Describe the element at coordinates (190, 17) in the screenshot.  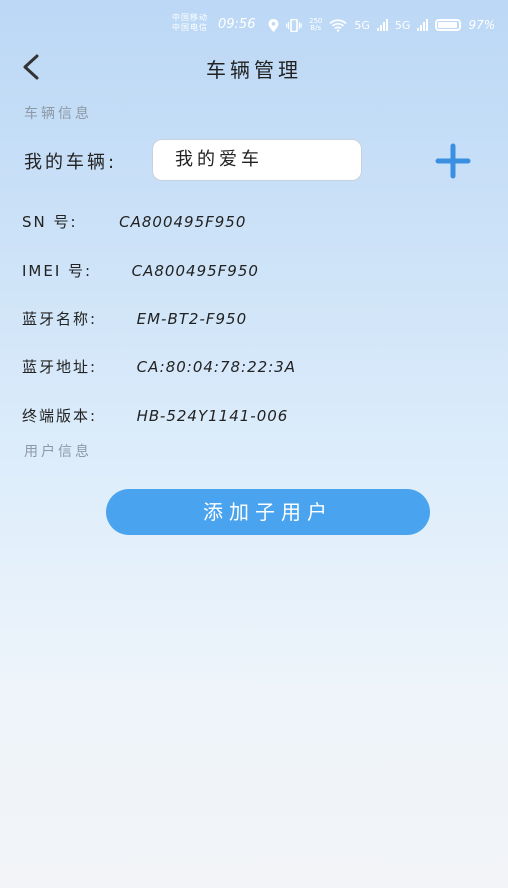
I see `carrier-1: 中国移动` at that location.